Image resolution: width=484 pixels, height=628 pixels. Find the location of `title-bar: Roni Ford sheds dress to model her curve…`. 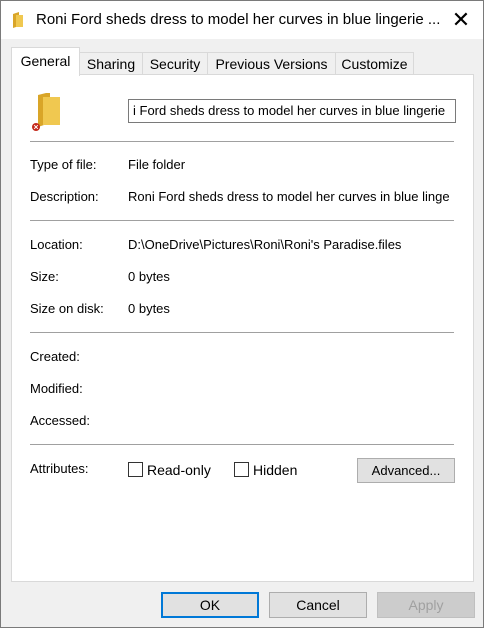

title-bar: Roni Ford sheds dress to model her curve… is located at coordinates (242, 20).